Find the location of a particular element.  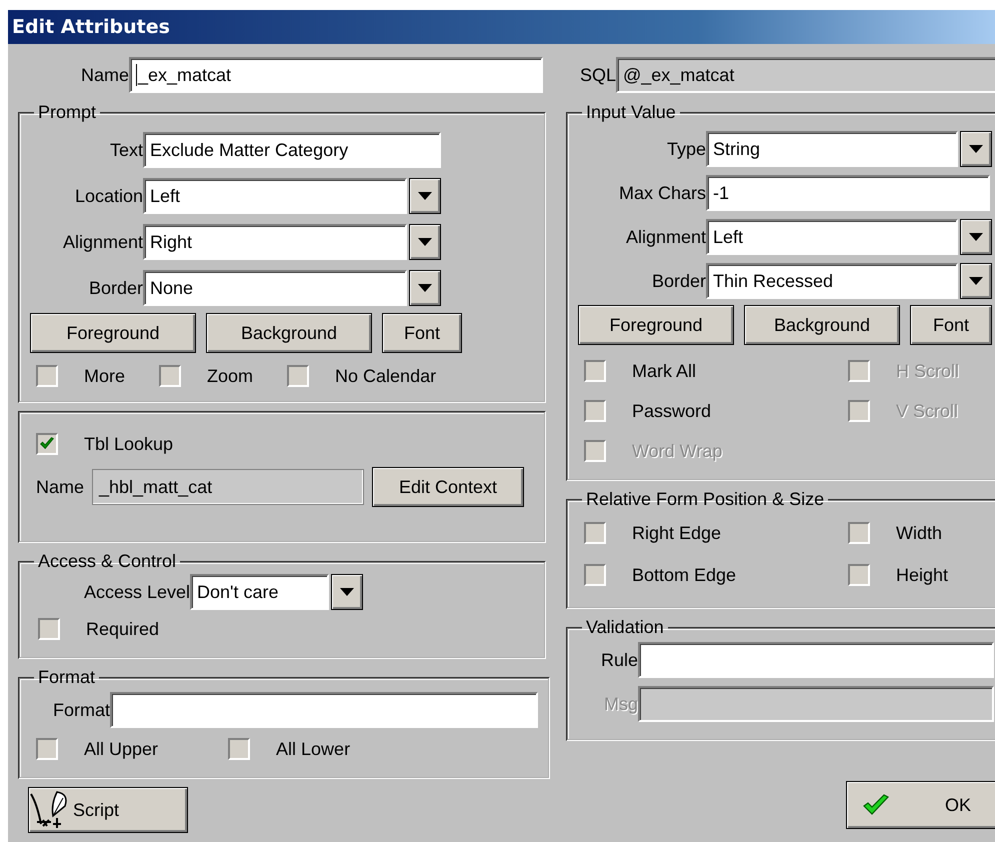

field-label: Location is located at coordinates (108, 196).